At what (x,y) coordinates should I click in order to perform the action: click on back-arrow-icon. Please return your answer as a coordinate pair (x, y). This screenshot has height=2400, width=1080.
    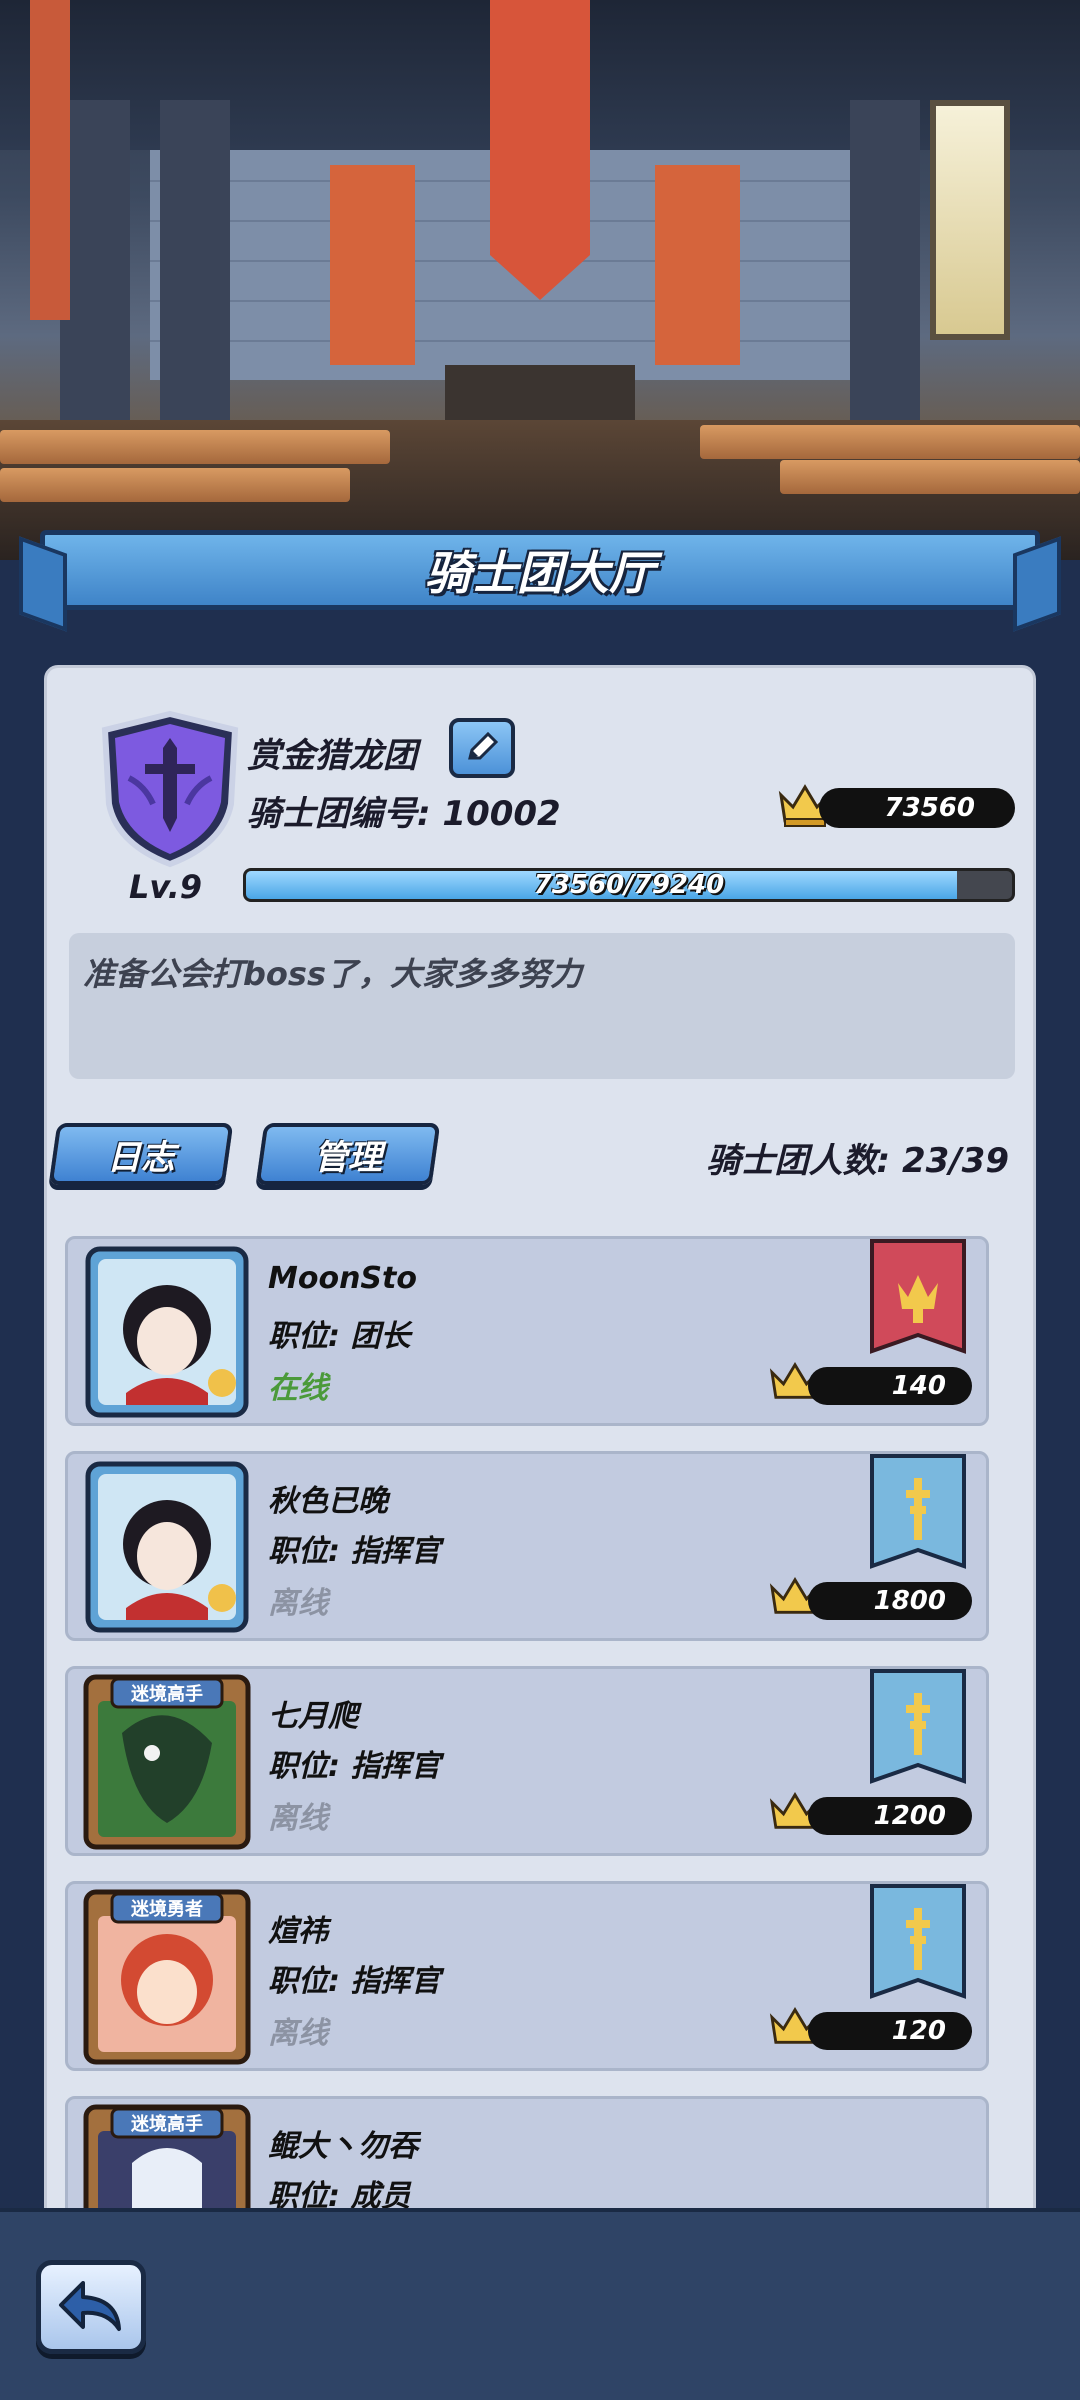
    Looking at the image, I should click on (90, 2306).